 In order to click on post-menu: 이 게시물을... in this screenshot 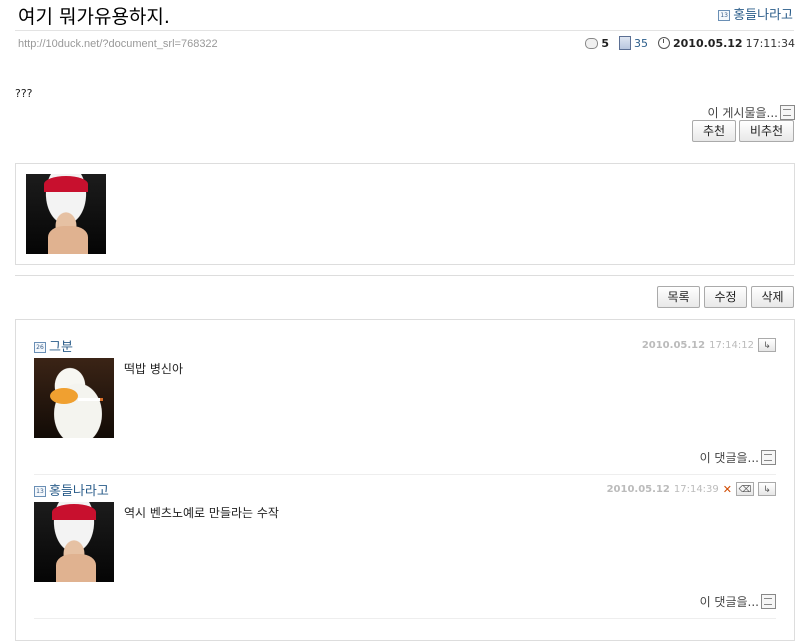, I will do `click(751, 112)`.